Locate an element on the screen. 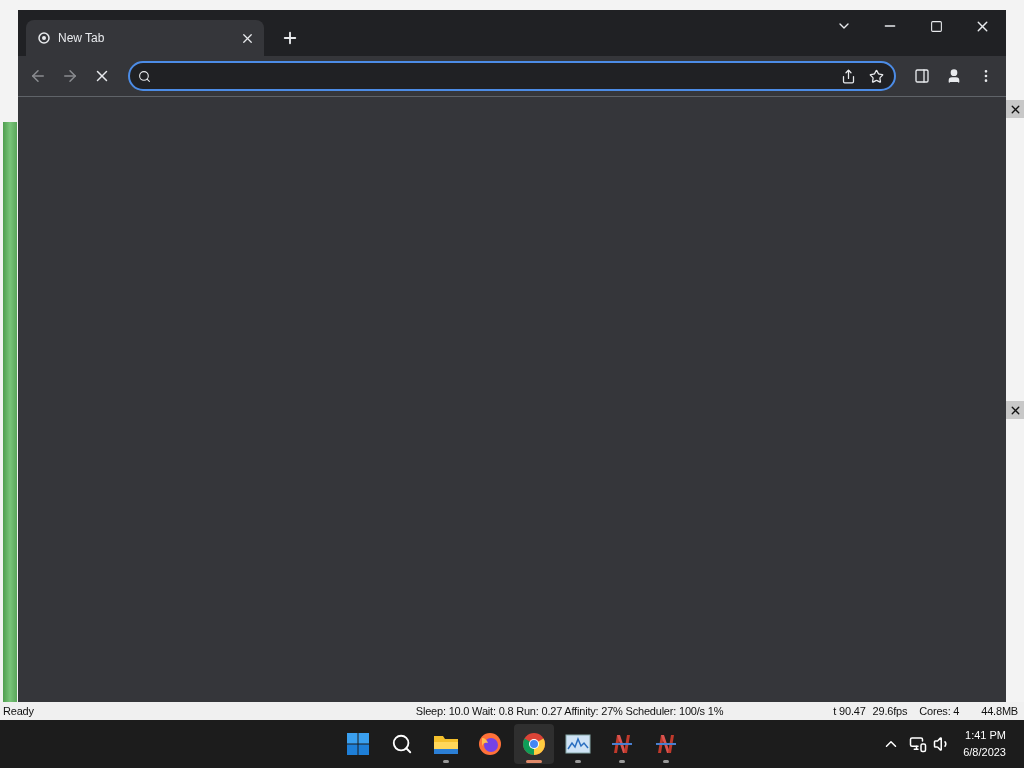 Image resolution: width=1024 pixels, height=768 pixels. clock-date: 6/8/2023 is located at coordinates (984, 752).